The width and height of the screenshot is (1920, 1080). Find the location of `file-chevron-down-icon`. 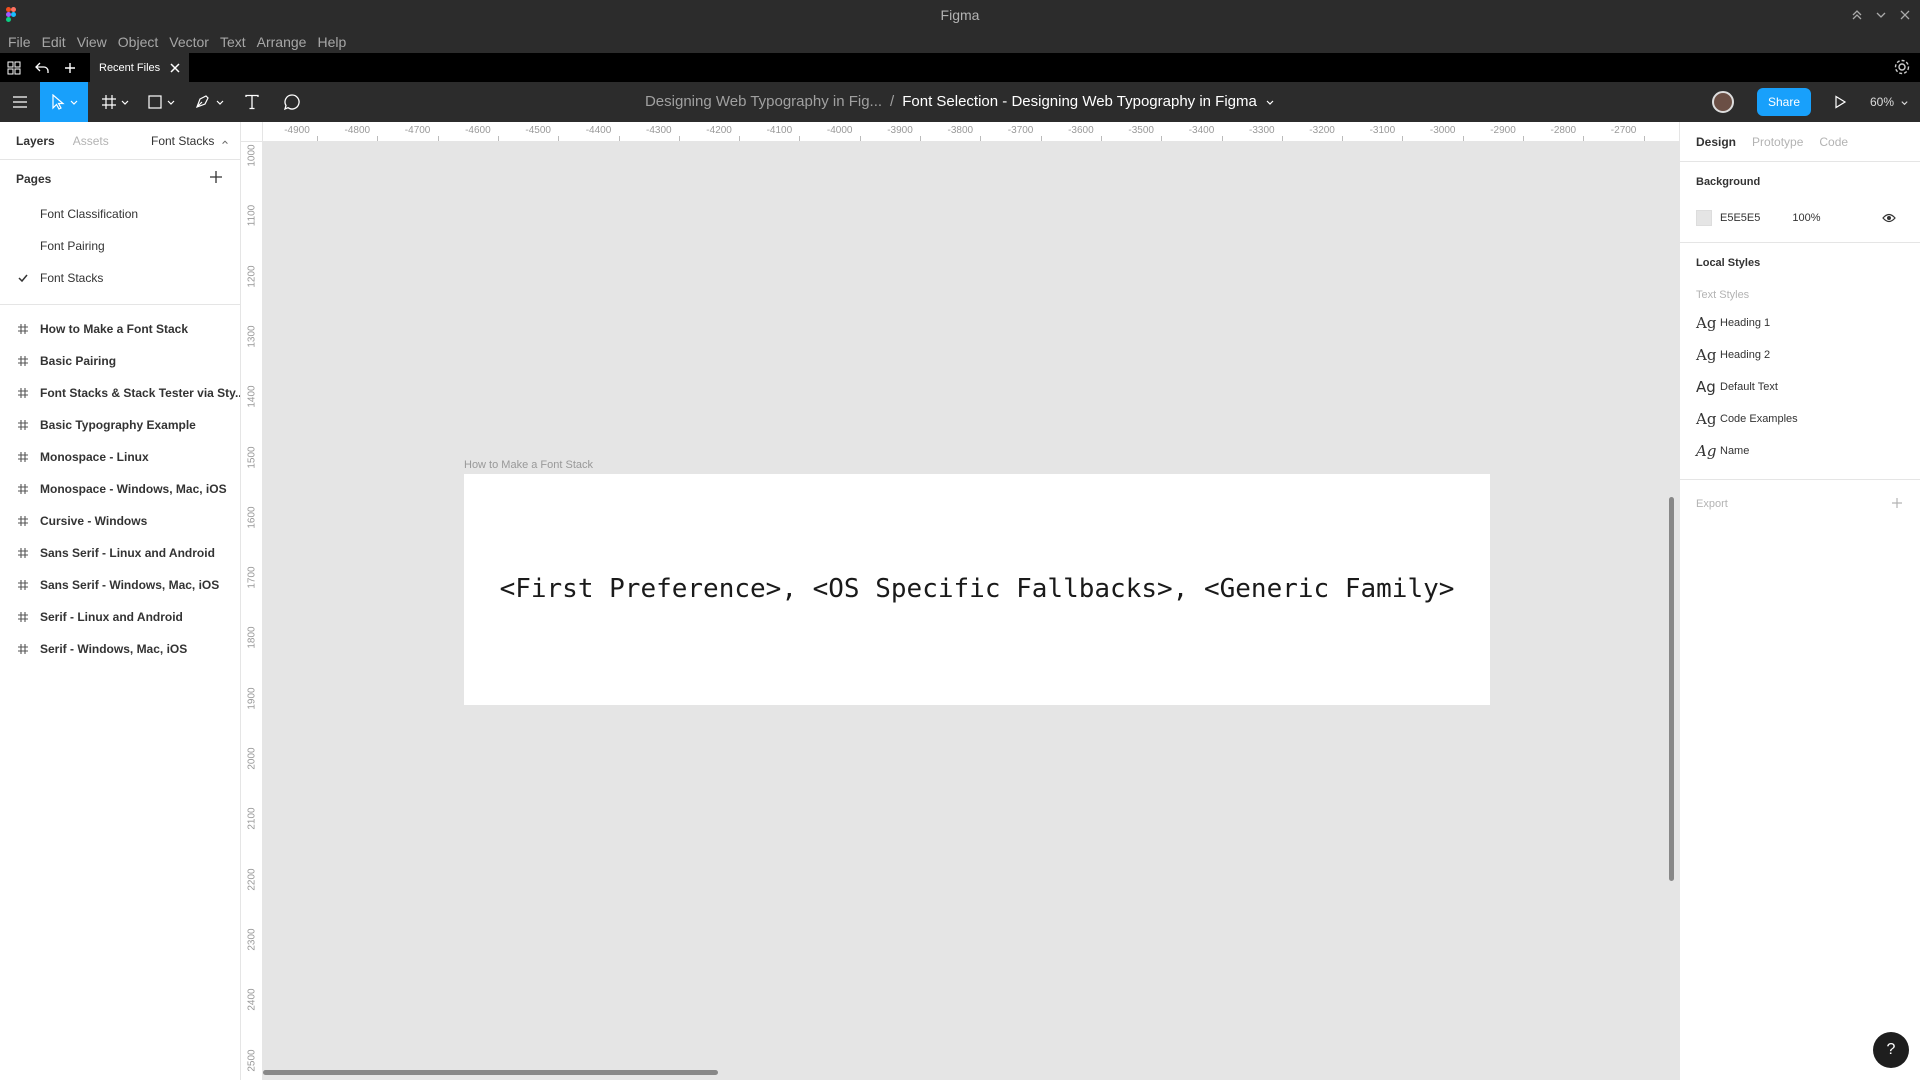

file-chevron-down-icon is located at coordinates (1270, 102).